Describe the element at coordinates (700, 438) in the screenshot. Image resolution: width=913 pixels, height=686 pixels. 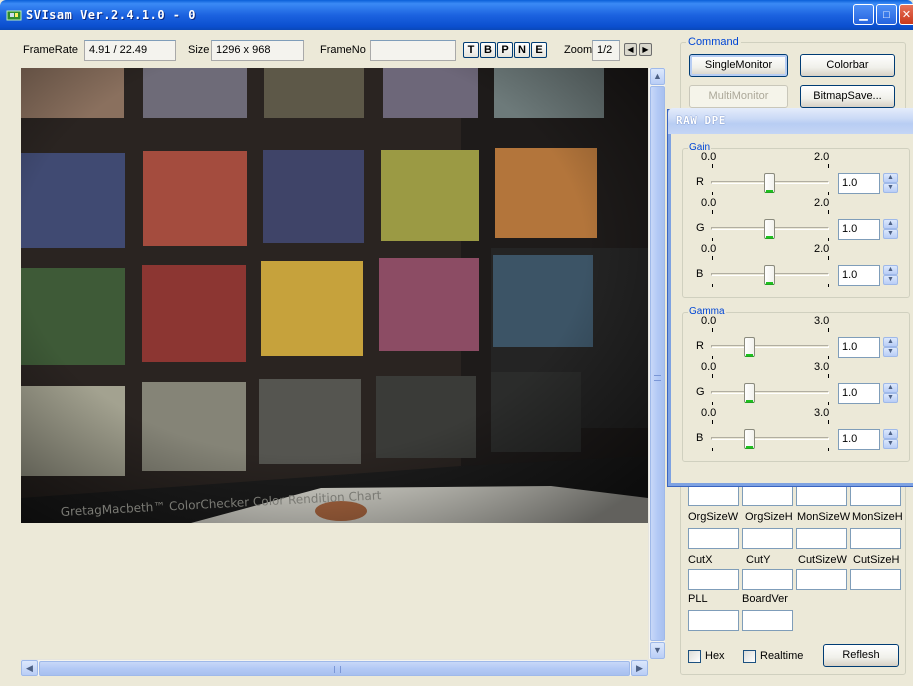
I see `gamma-b-channel-label: B` at that location.